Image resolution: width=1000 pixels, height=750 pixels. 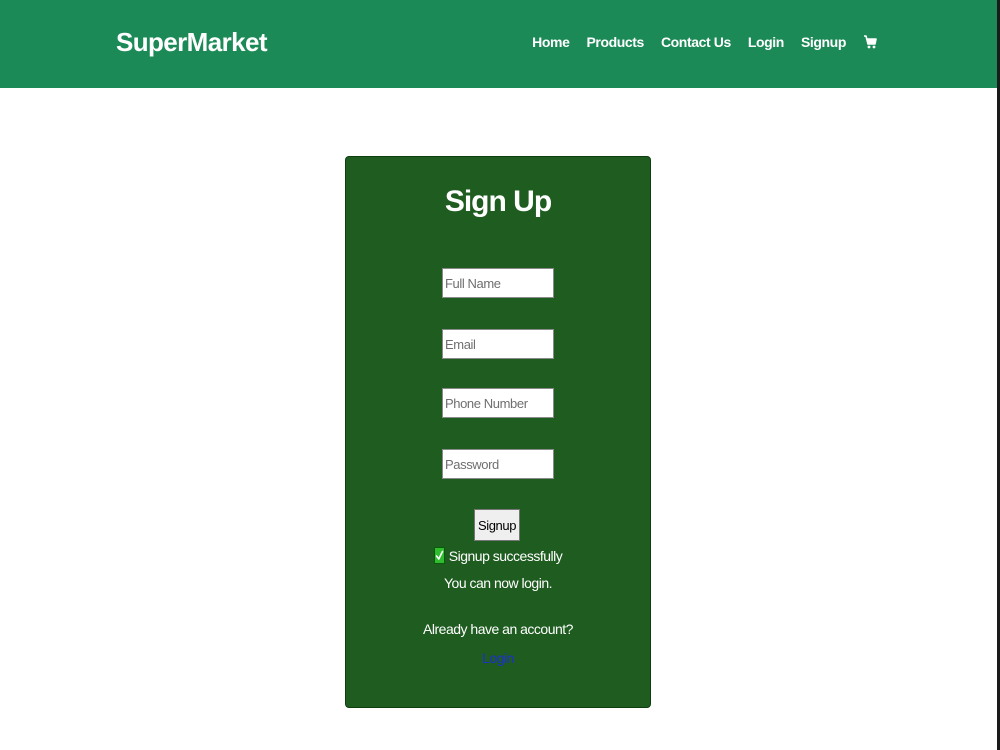 What do you see at coordinates (870, 42) in the screenshot?
I see `shopping-cart-icon` at bounding box center [870, 42].